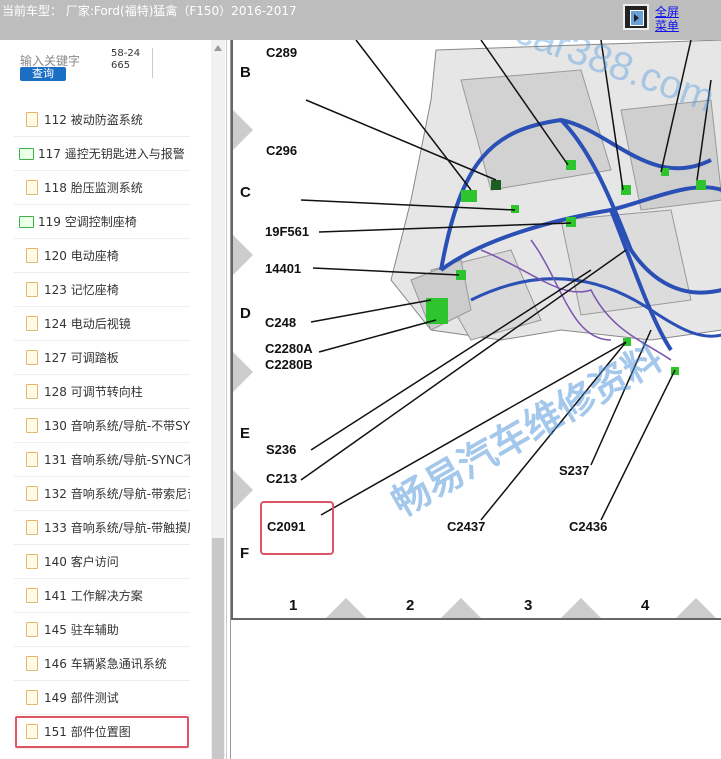 The image size is (721, 759). What do you see at coordinates (281, 150) in the screenshot?
I see `connector-label: C296` at bounding box center [281, 150].